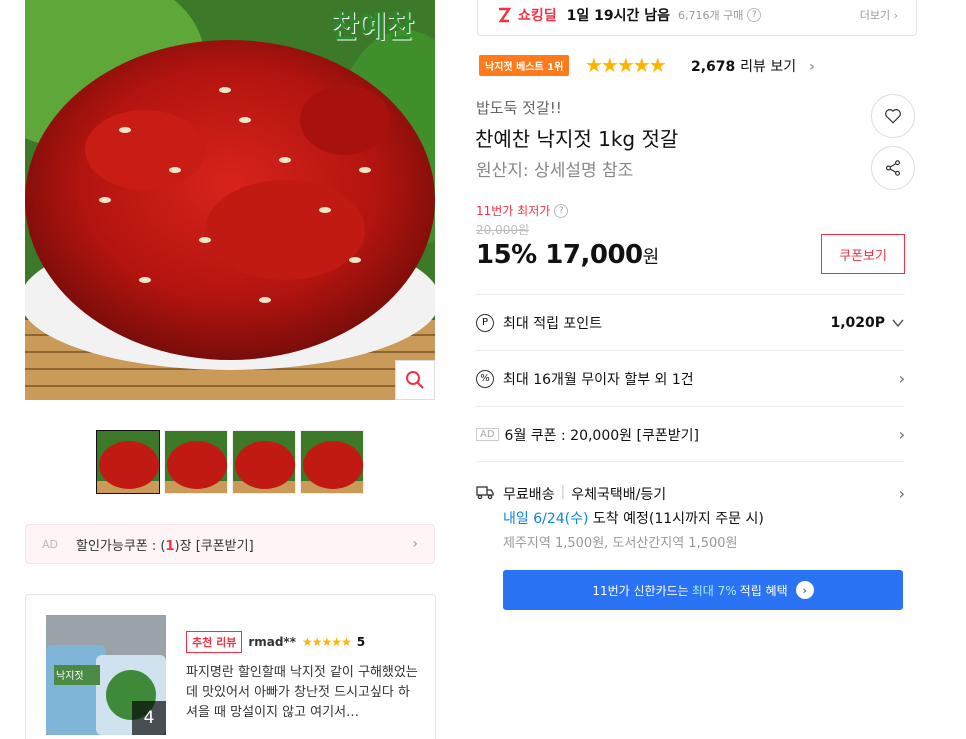 This screenshot has width=966, height=739. I want to click on banner-highlight: 최대 7%, so click(714, 590).